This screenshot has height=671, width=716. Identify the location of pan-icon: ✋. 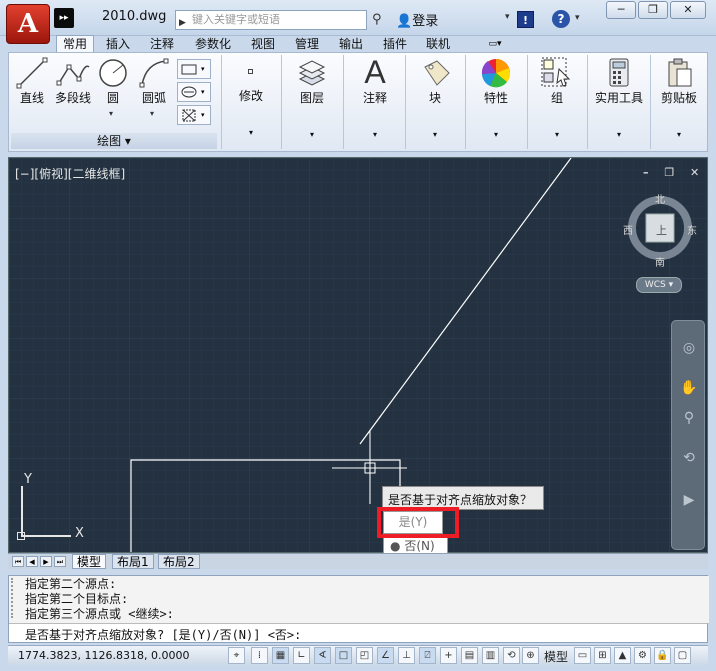
(689, 388).